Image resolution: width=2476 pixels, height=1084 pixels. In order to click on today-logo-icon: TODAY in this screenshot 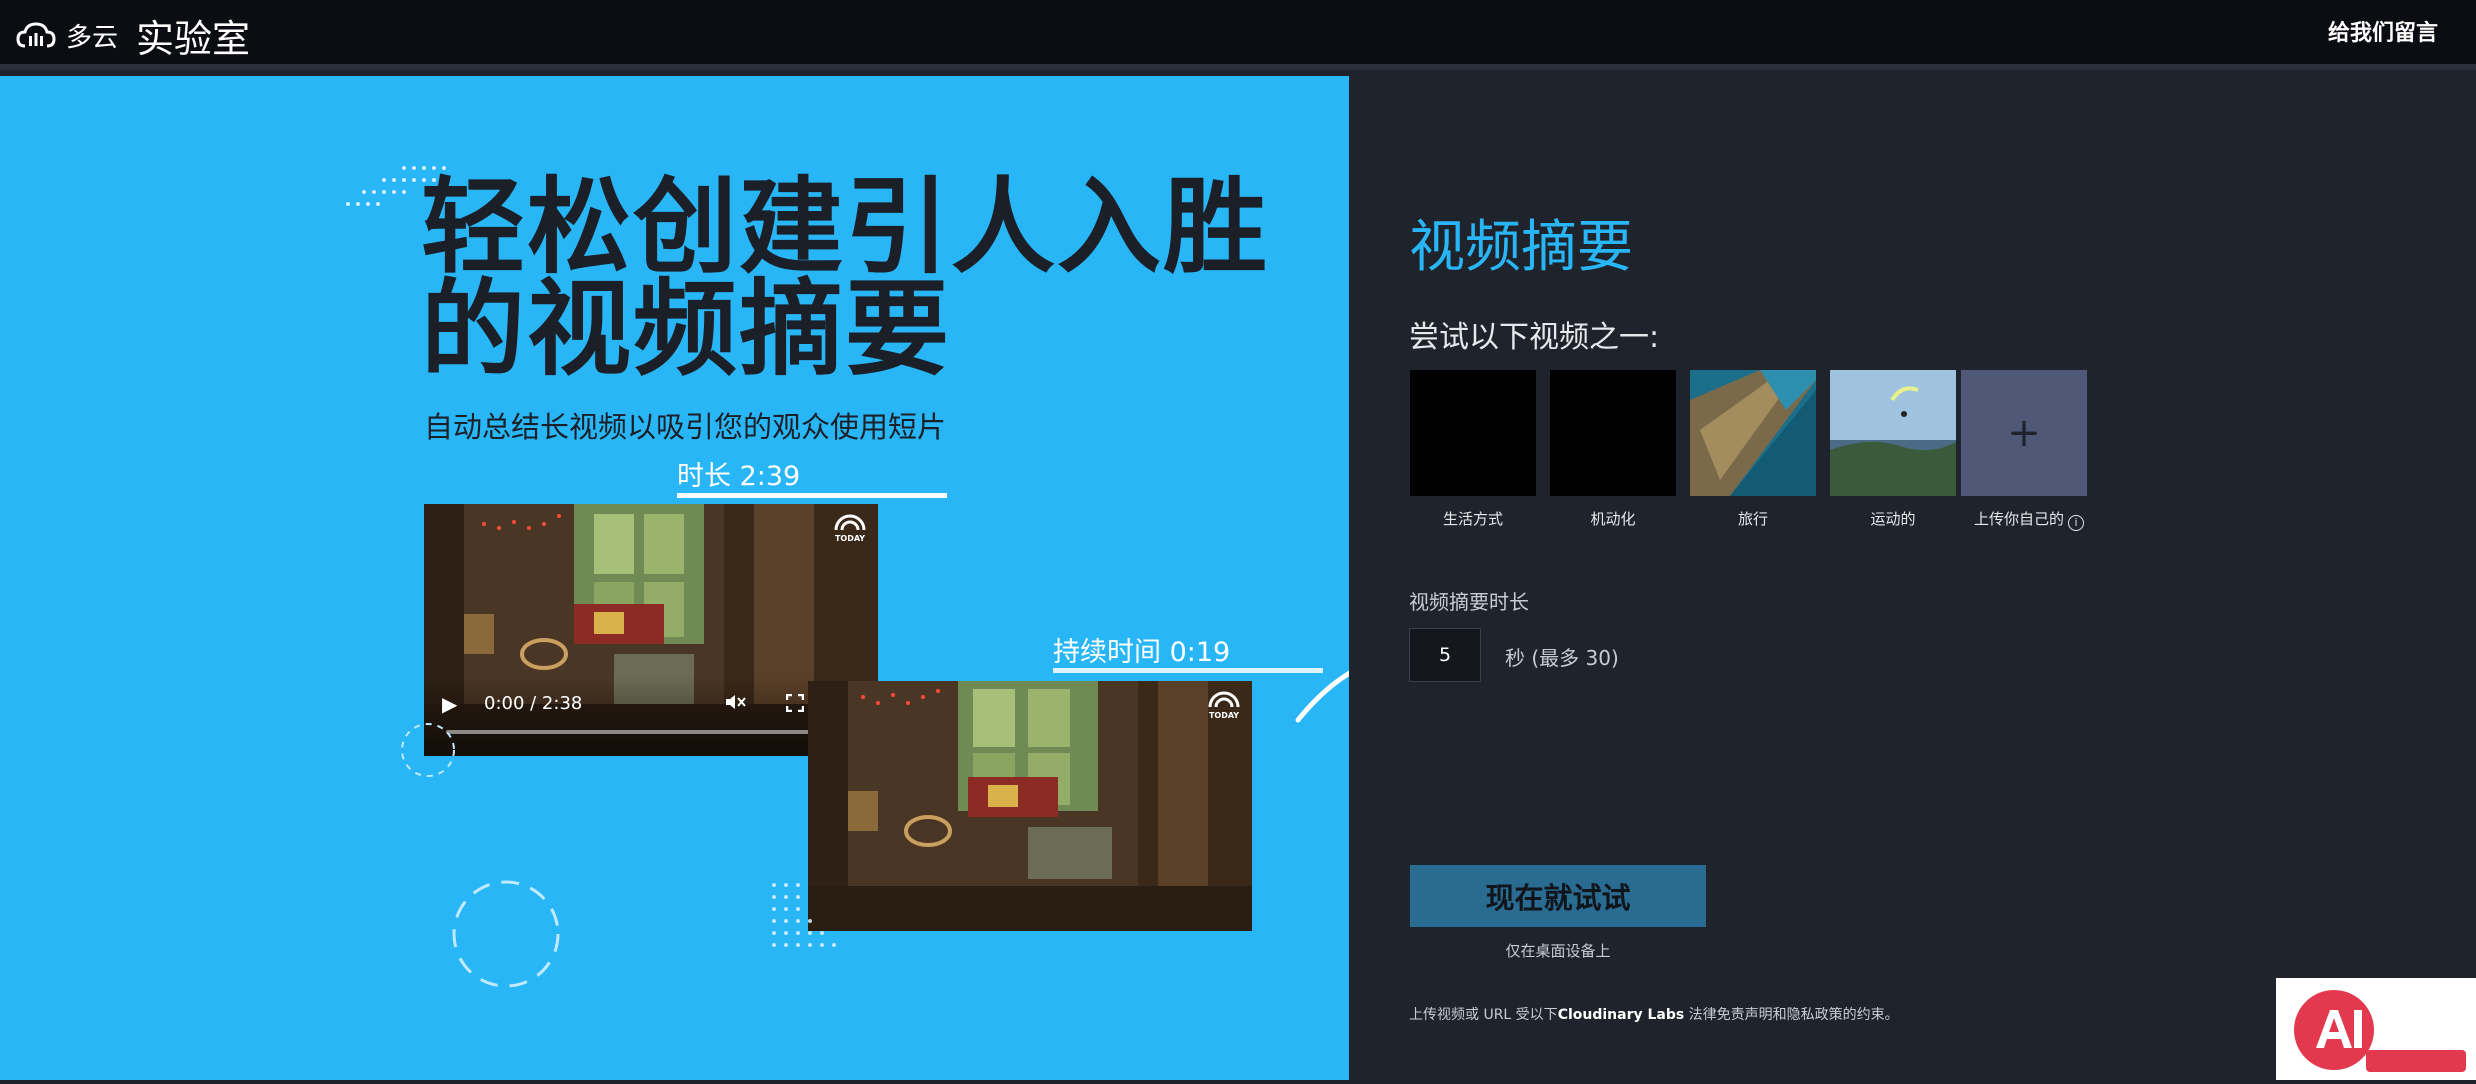, I will do `click(850, 528)`.